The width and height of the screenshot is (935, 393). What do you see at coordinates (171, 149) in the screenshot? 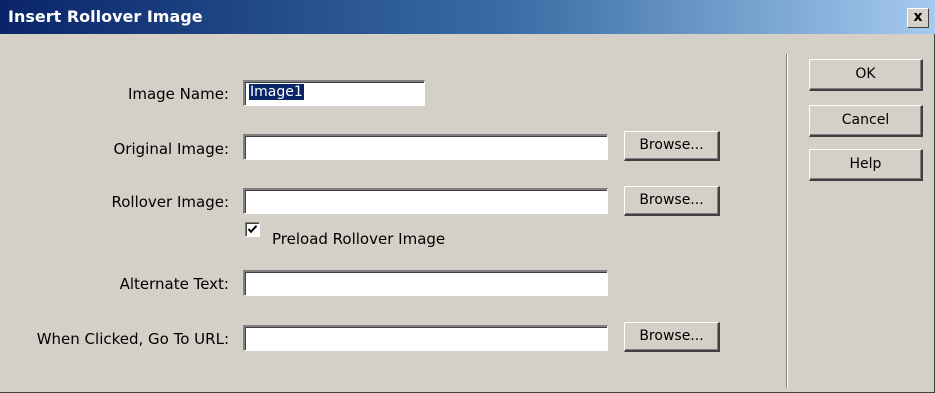
I see `original-image-label: Original Image:` at bounding box center [171, 149].